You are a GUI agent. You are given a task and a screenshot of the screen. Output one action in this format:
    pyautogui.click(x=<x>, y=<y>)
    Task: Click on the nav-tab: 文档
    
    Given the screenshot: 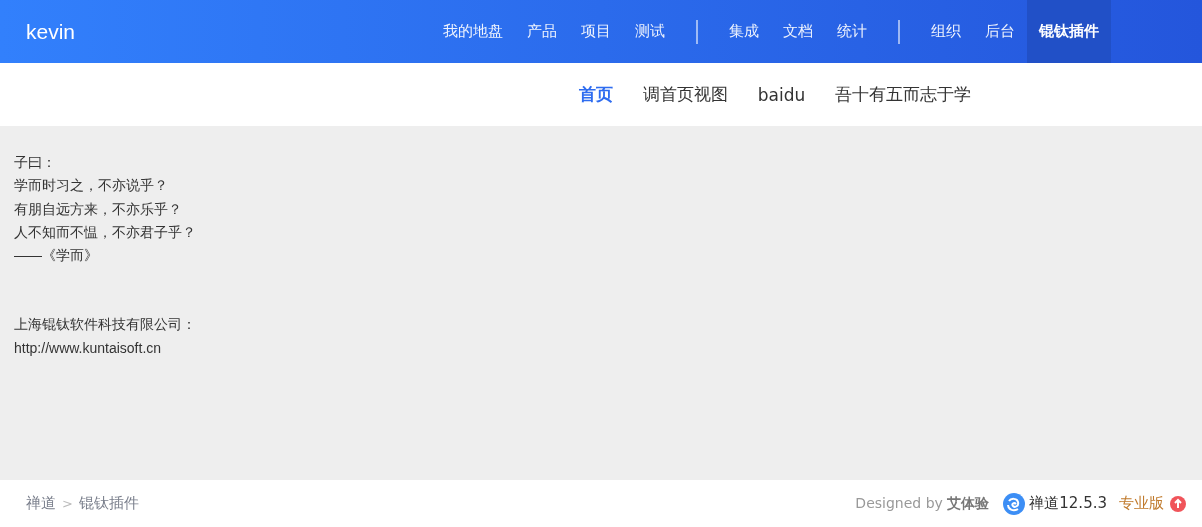 What is the action you would take?
    pyautogui.click(x=798, y=31)
    